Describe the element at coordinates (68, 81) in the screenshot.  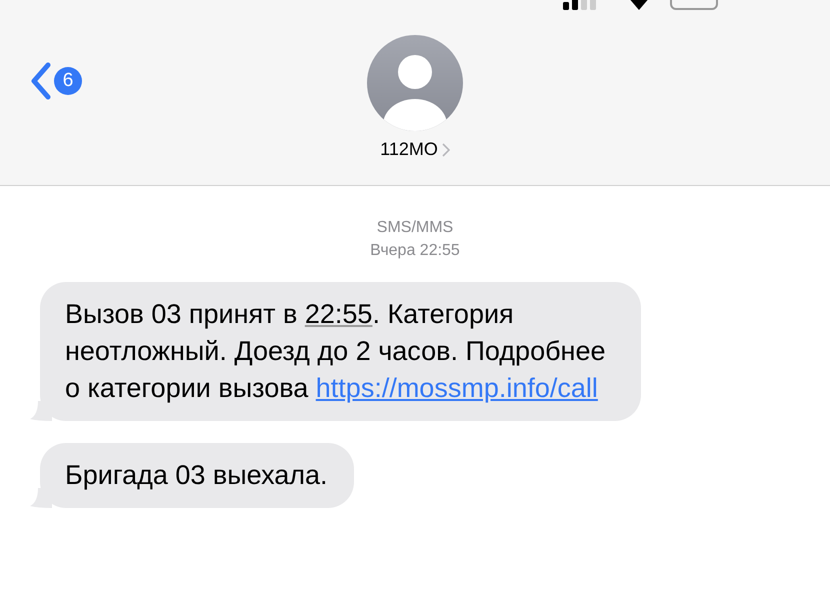
I see `unread-badge: 6` at that location.